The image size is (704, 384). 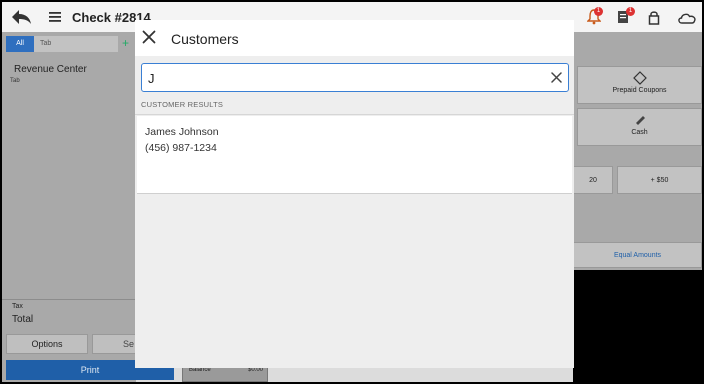 I want to click on prepaid-coupons-button: Prepaid Coupons, so click(x=639, y=85).